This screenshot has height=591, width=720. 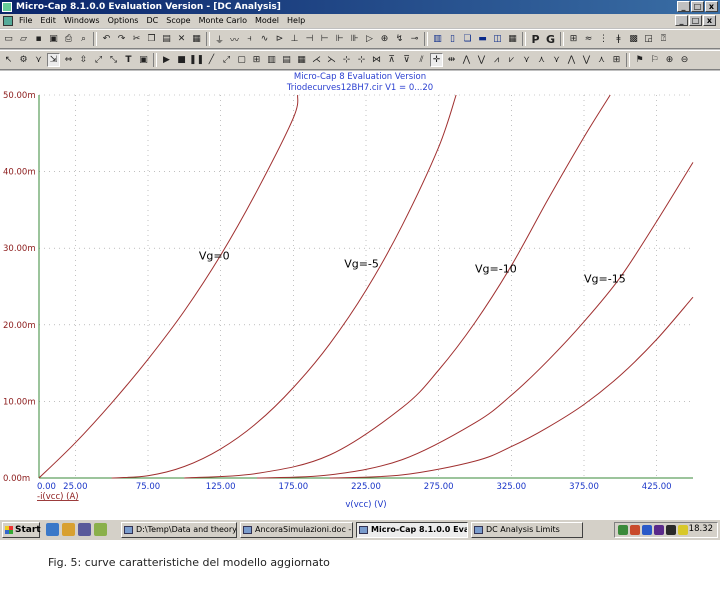 I want to click on rectangle-tool-icon: ▢, so click(x=241, y=60).